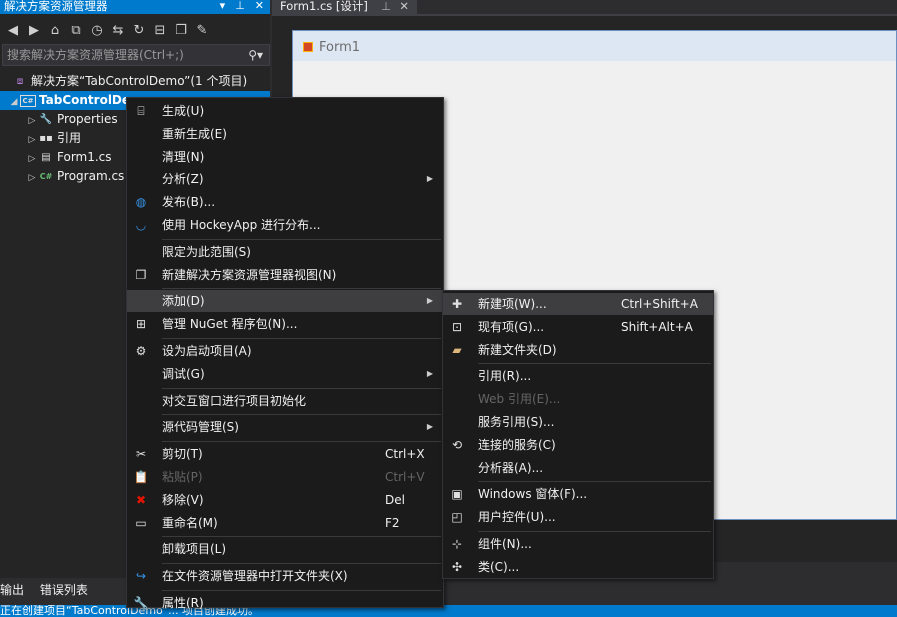 This screenshot has width=897, height=617. What do you see at coordinates (285, 374) in the screenshot?
I see `menu-item: 调试(G) ▶` at bounding box center [285, 374].